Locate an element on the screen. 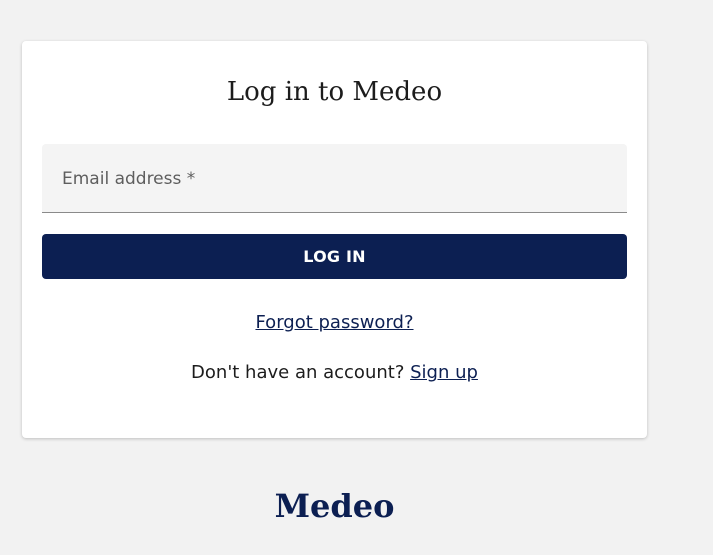 This screenshot has width=713, height=555. forgot-password-link: Forgot password? is located at coordinates (334, 322).